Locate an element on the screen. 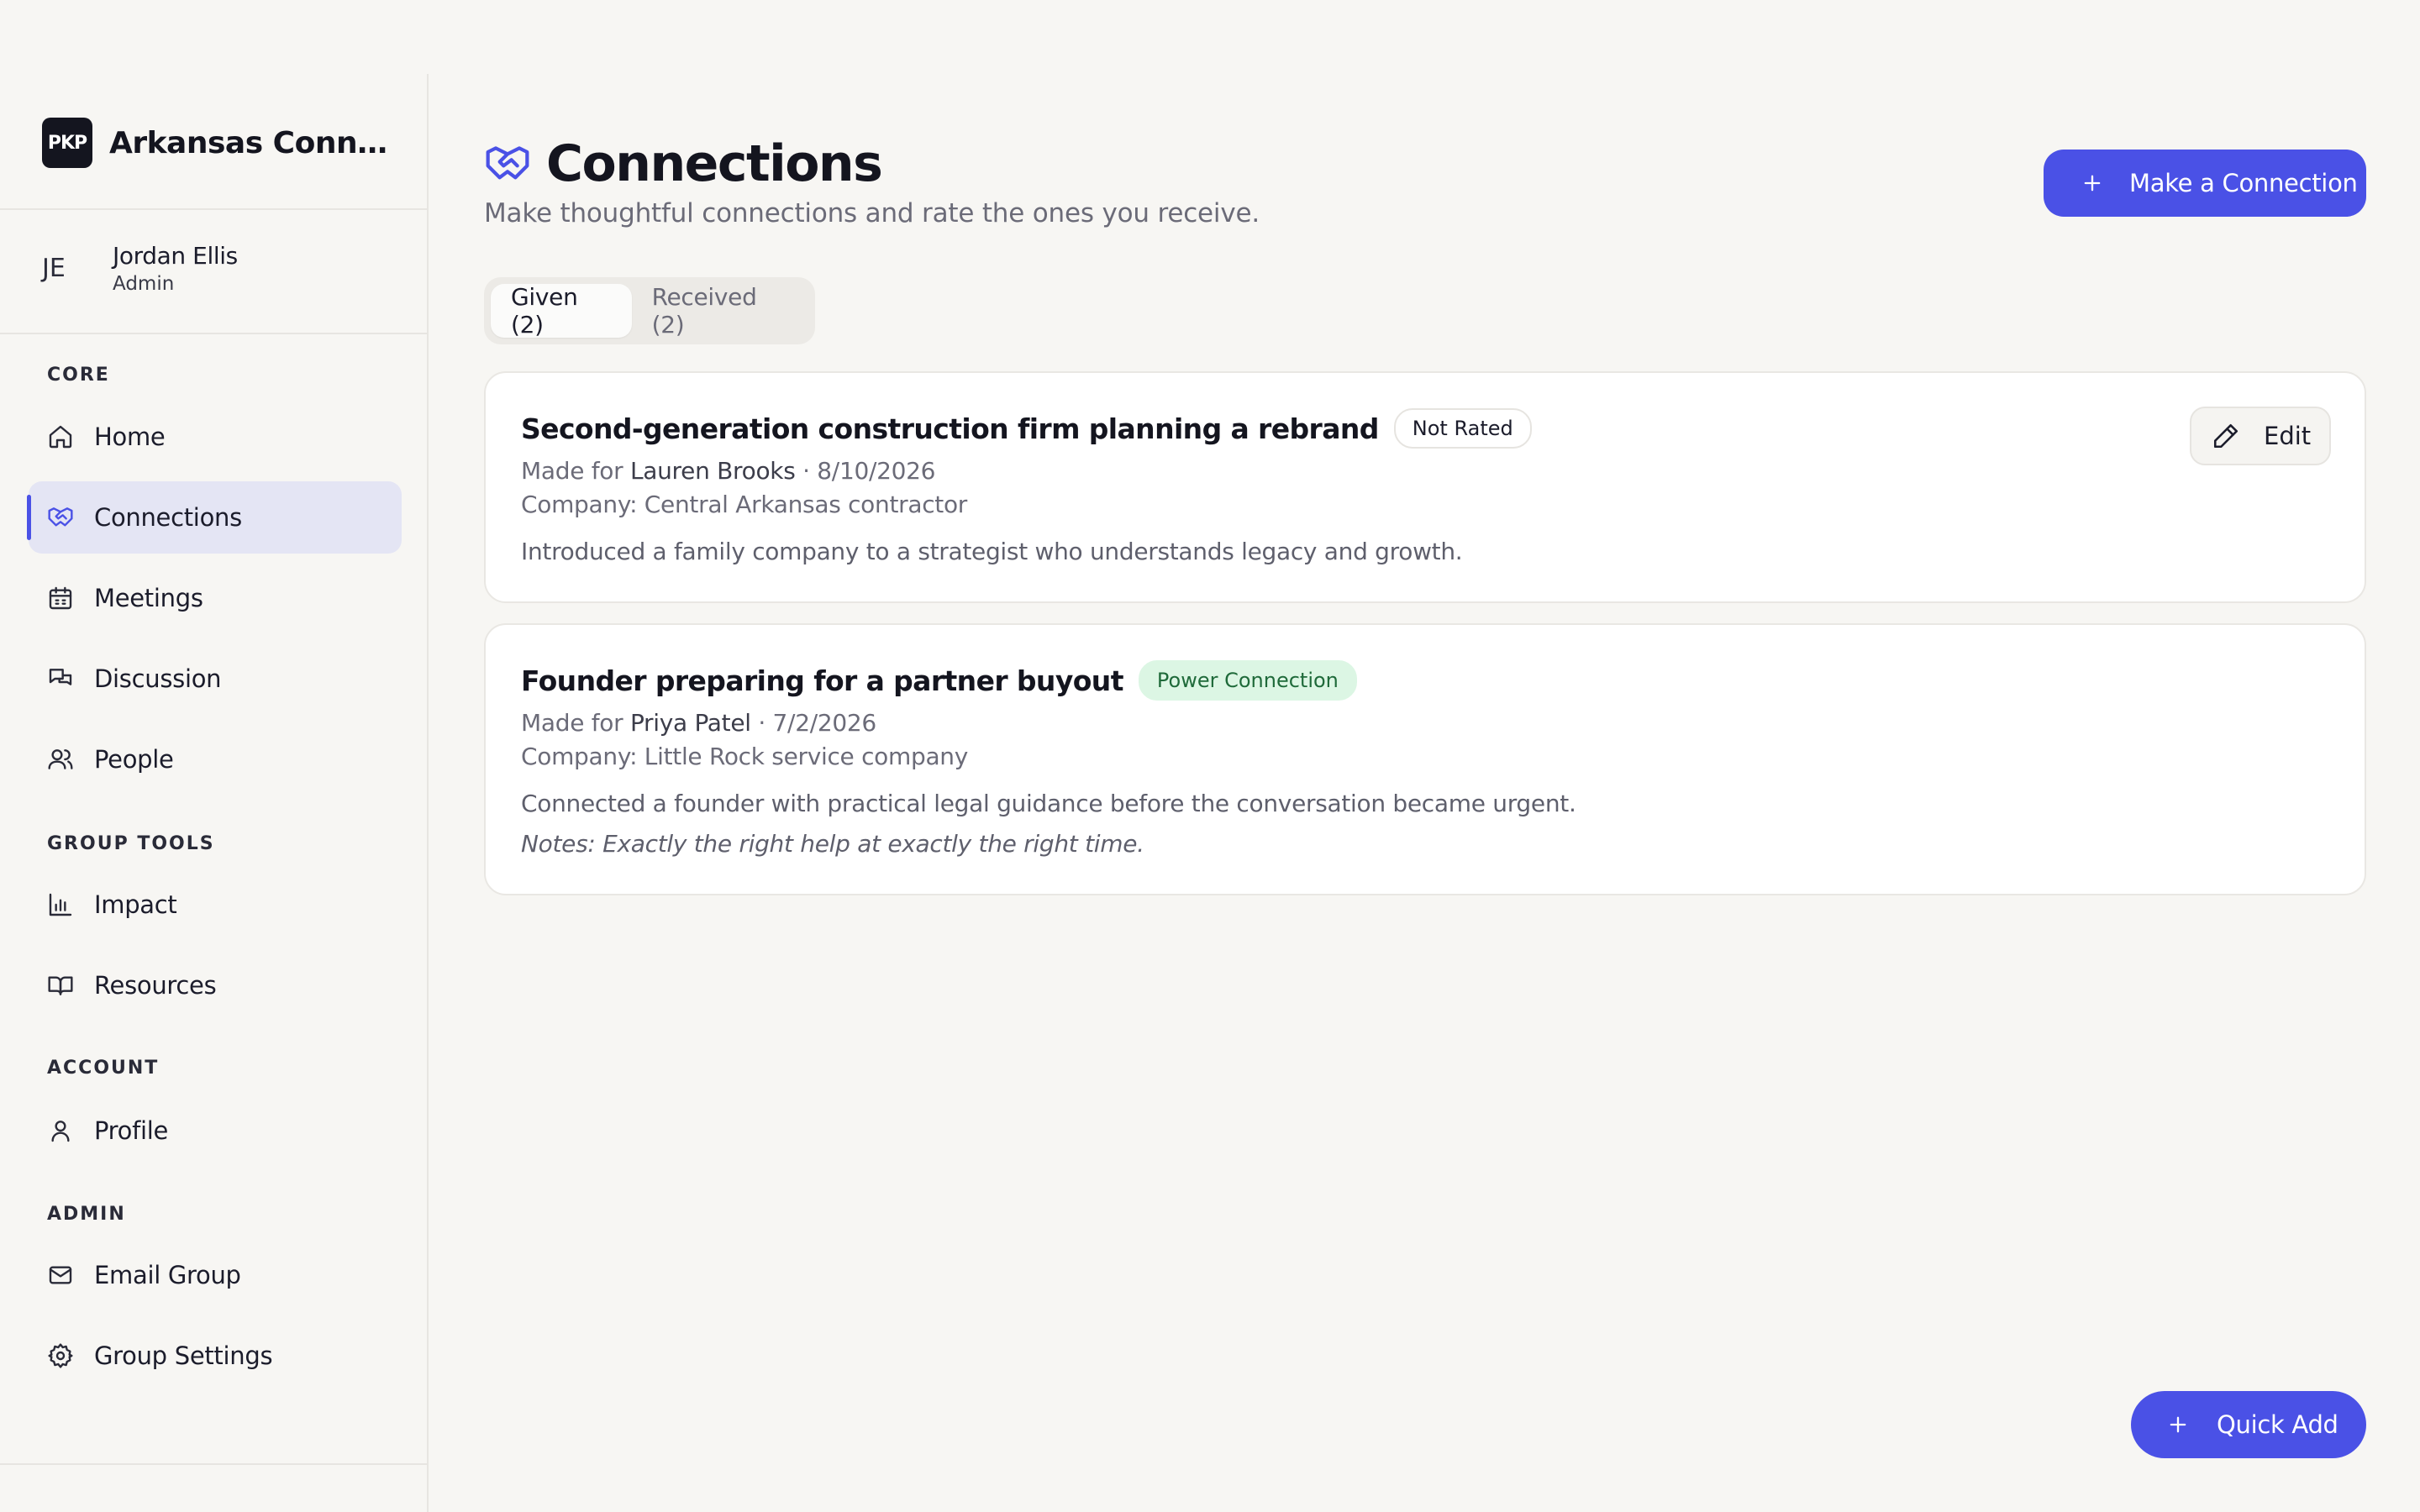 This screenshot has width=2420, height=1512. tab-given: Given (2) is located at coordinates (561, 311).